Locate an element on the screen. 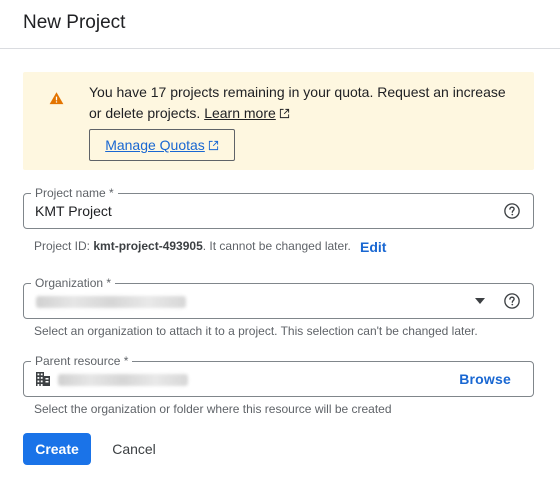 The width and height of the screenshot is (560, 480). arrow-drop-down-icon is located at coordinates (480, 301).